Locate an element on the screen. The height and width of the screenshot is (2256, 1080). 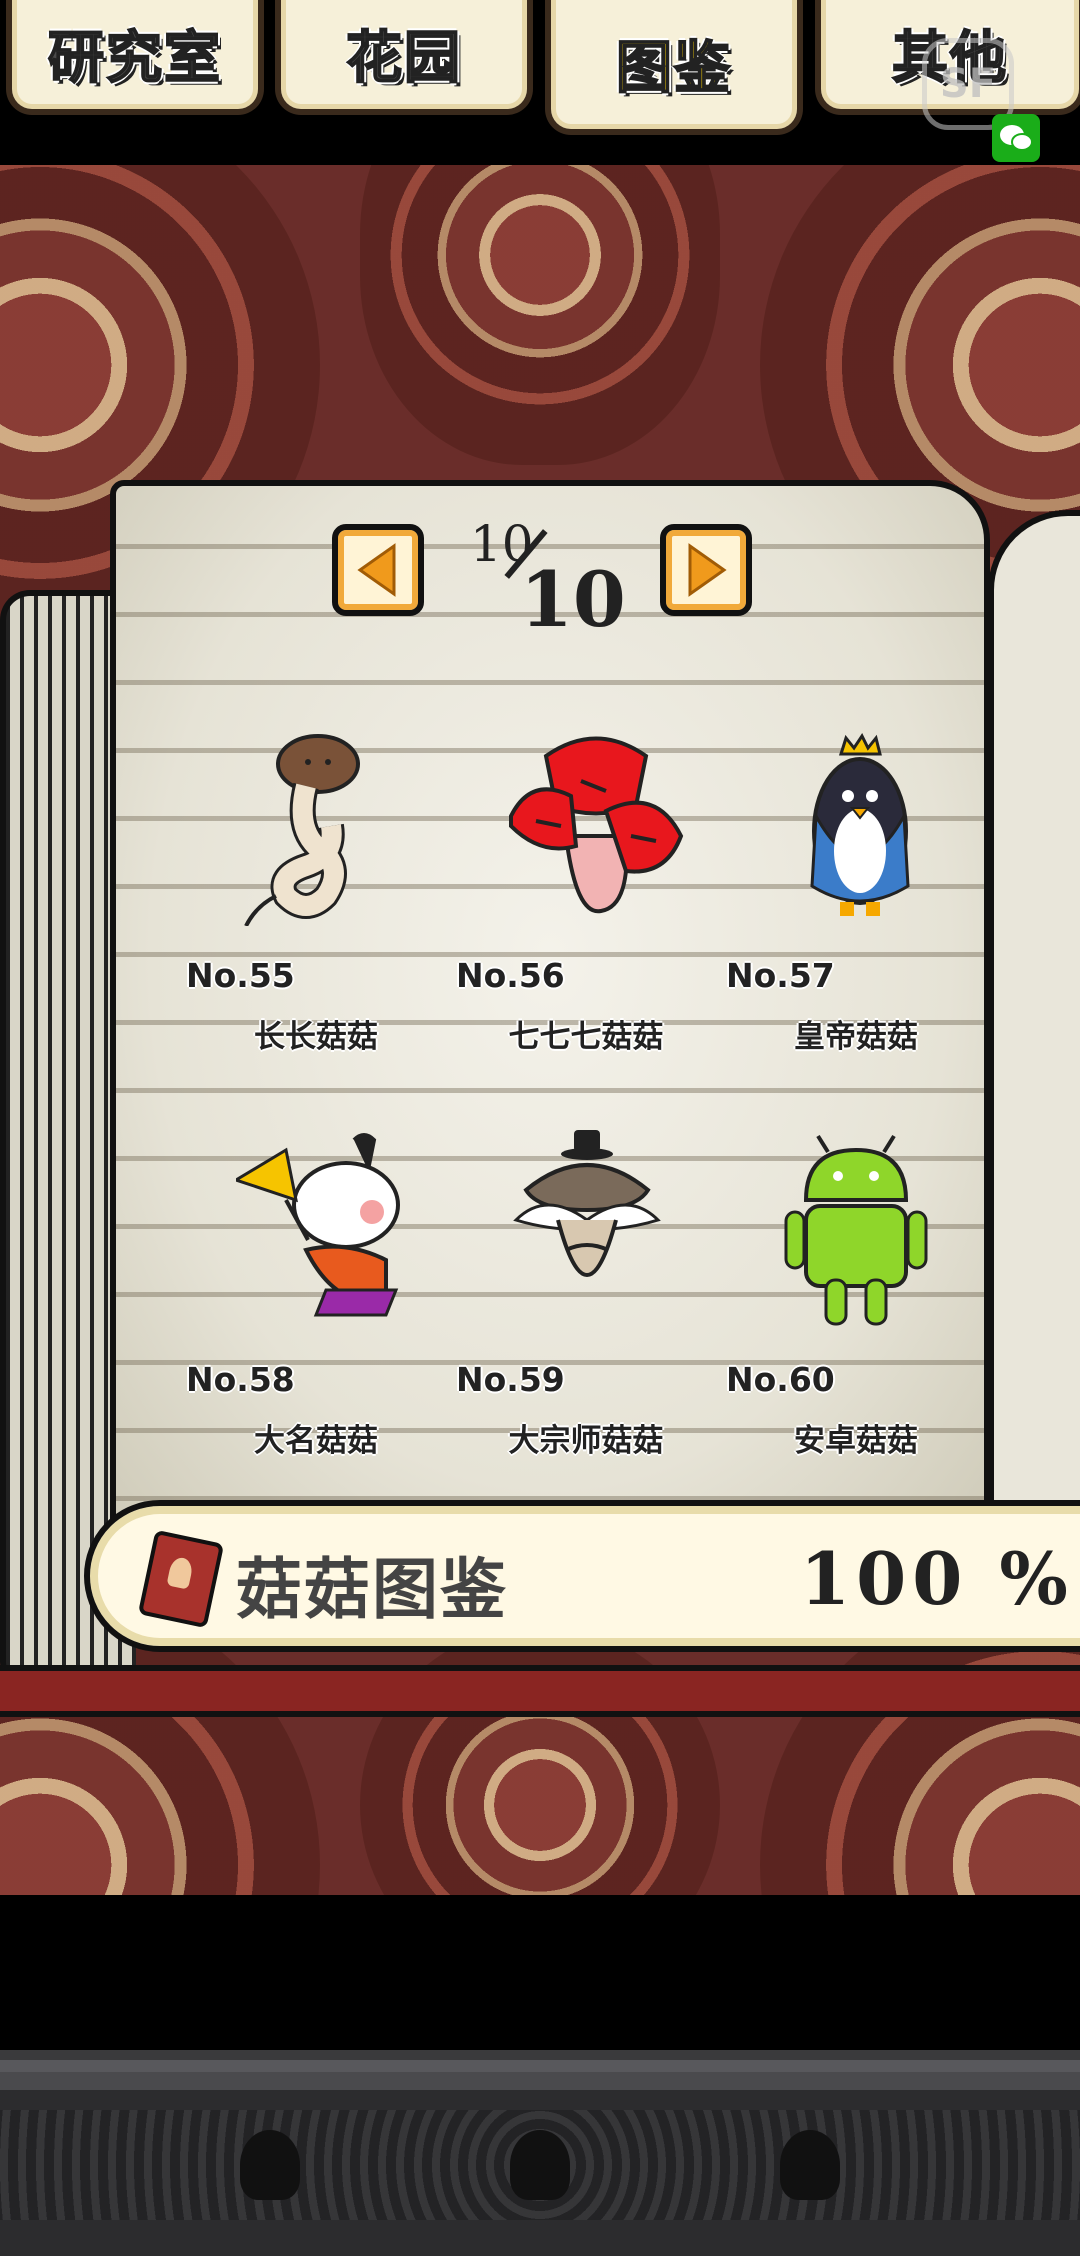
progress-percent: 100 % is located at coordinates (937, 1578).